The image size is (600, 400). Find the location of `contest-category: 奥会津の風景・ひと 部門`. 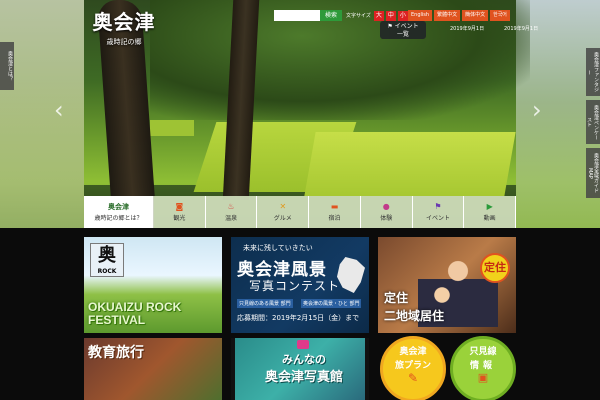

contest-category: 奥会津の風景・ひと 部門 is located at coordinates (331, 303).